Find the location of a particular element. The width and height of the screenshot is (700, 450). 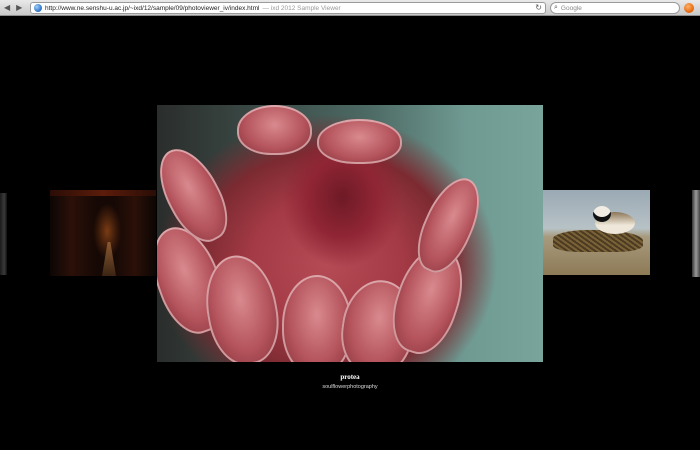

forward-icon: ▶ is located at coordinates (19, 8).